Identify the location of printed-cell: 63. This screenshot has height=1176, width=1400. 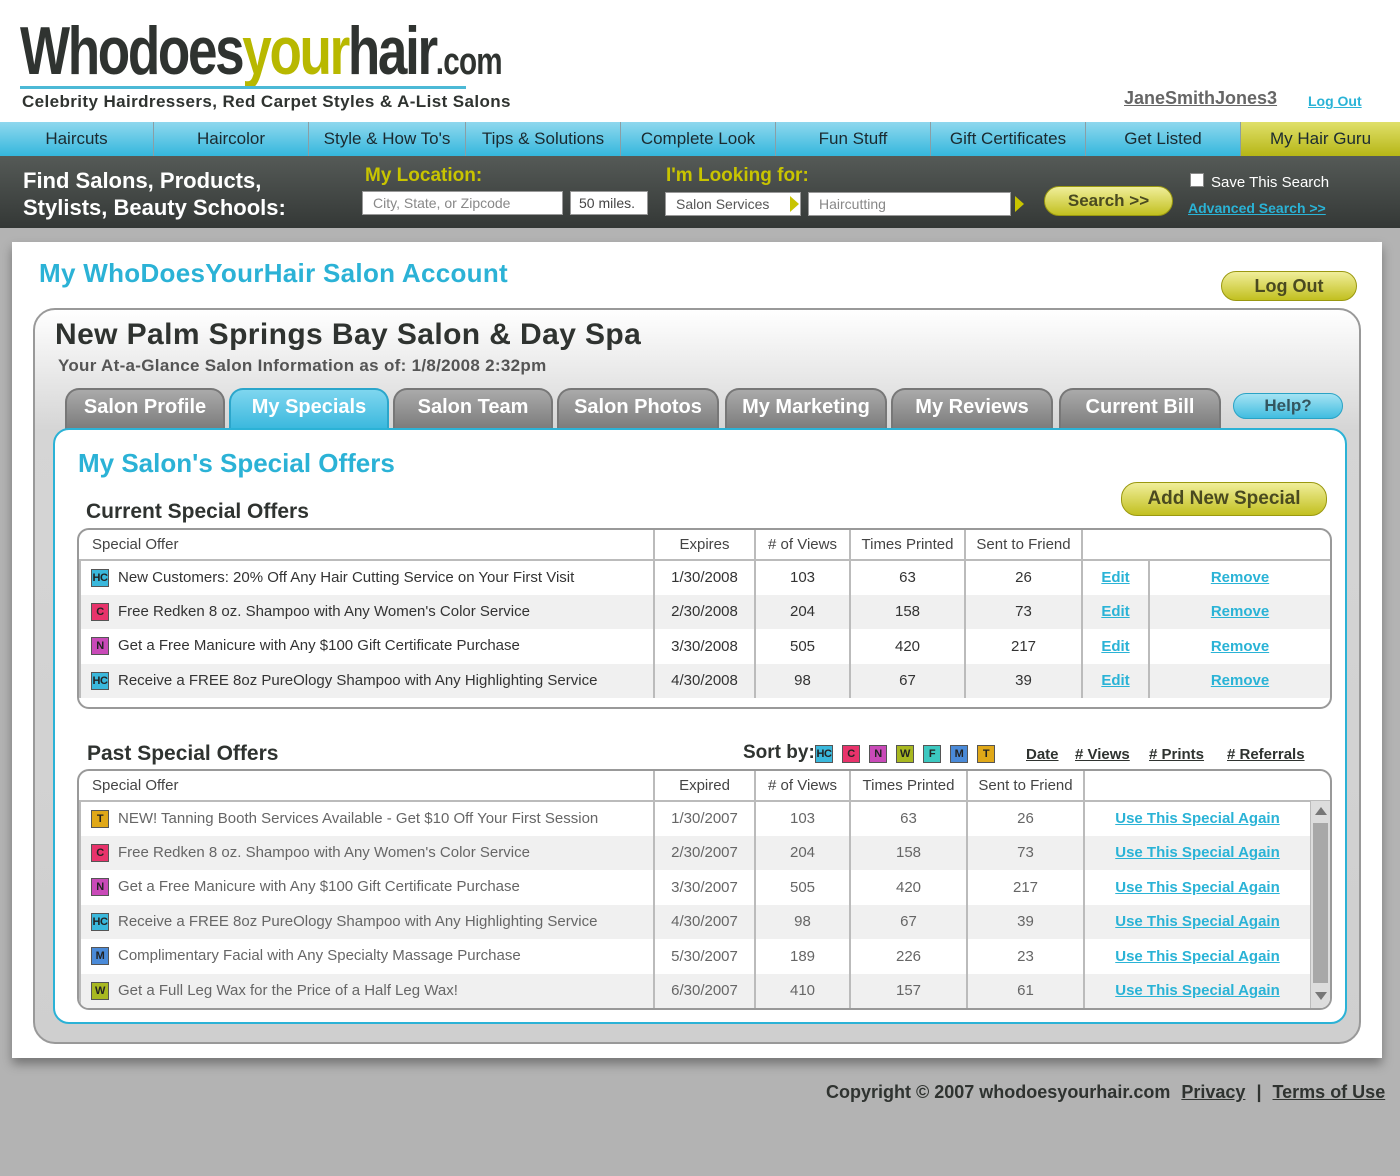
(908, 818).